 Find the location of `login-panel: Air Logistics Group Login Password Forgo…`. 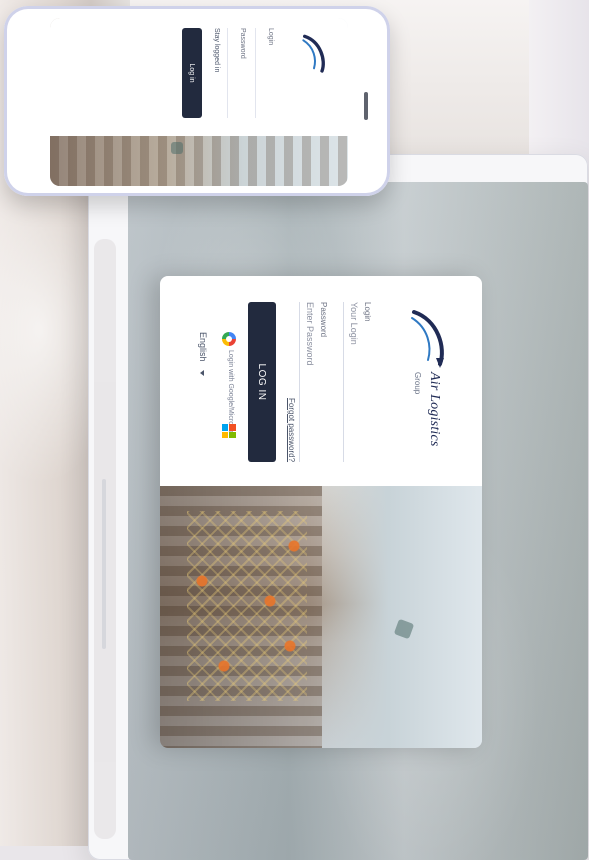

login-panel: Air Logistics Group Login Password Forgo… is located at coordinates (321, 381).